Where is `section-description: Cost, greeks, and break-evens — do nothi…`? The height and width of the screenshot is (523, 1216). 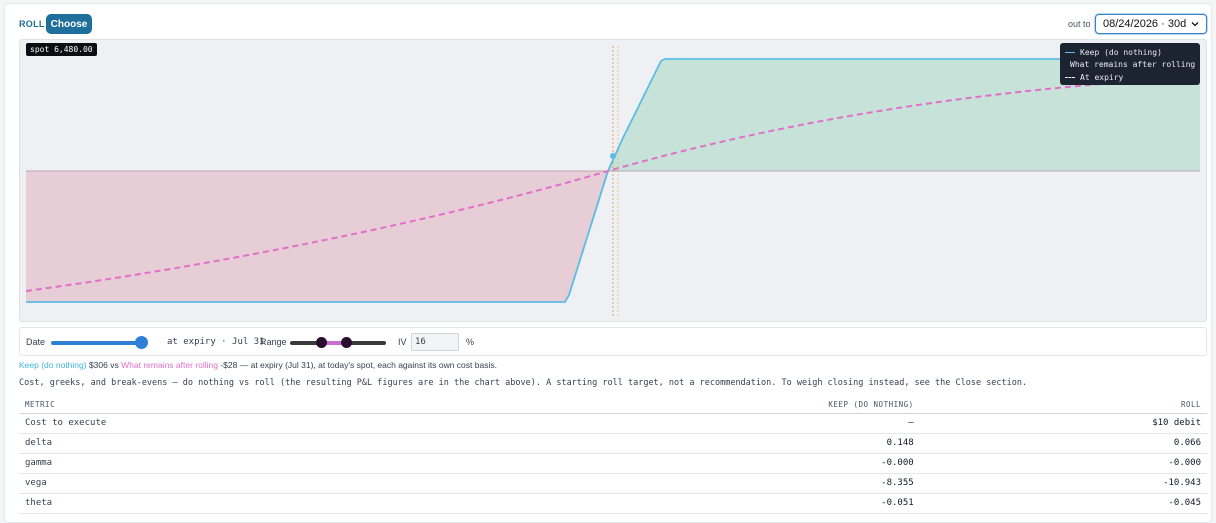
section-description: Cost, greeks, and break-evens — do nothi… is located at coordinates (523, 383).